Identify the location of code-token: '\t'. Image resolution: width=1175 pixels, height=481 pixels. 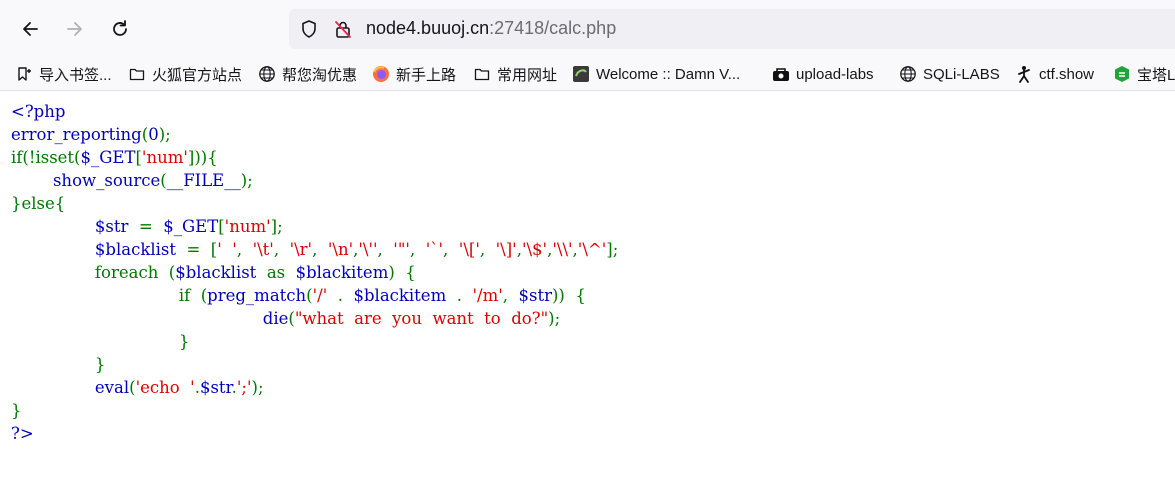
(263, 249).